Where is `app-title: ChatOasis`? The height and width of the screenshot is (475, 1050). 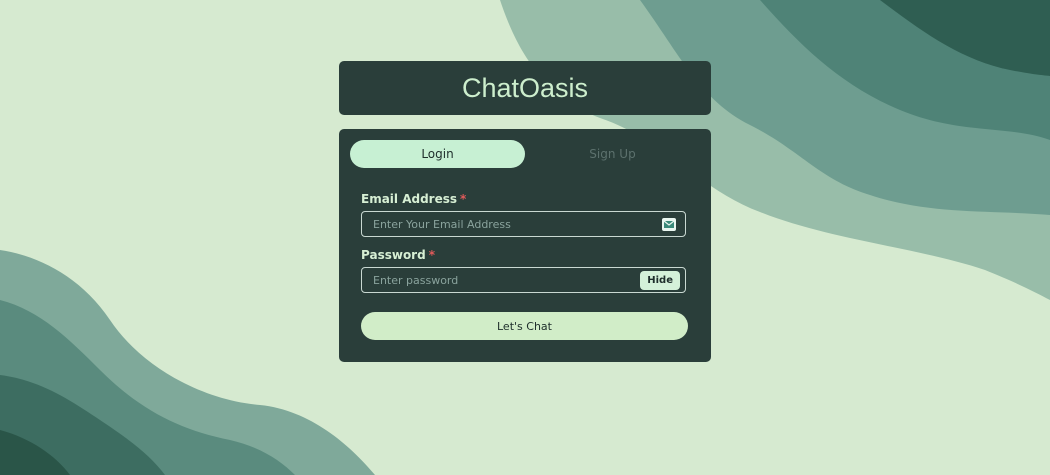
app-title: ChatOasis is located at coordinates (525, 87).